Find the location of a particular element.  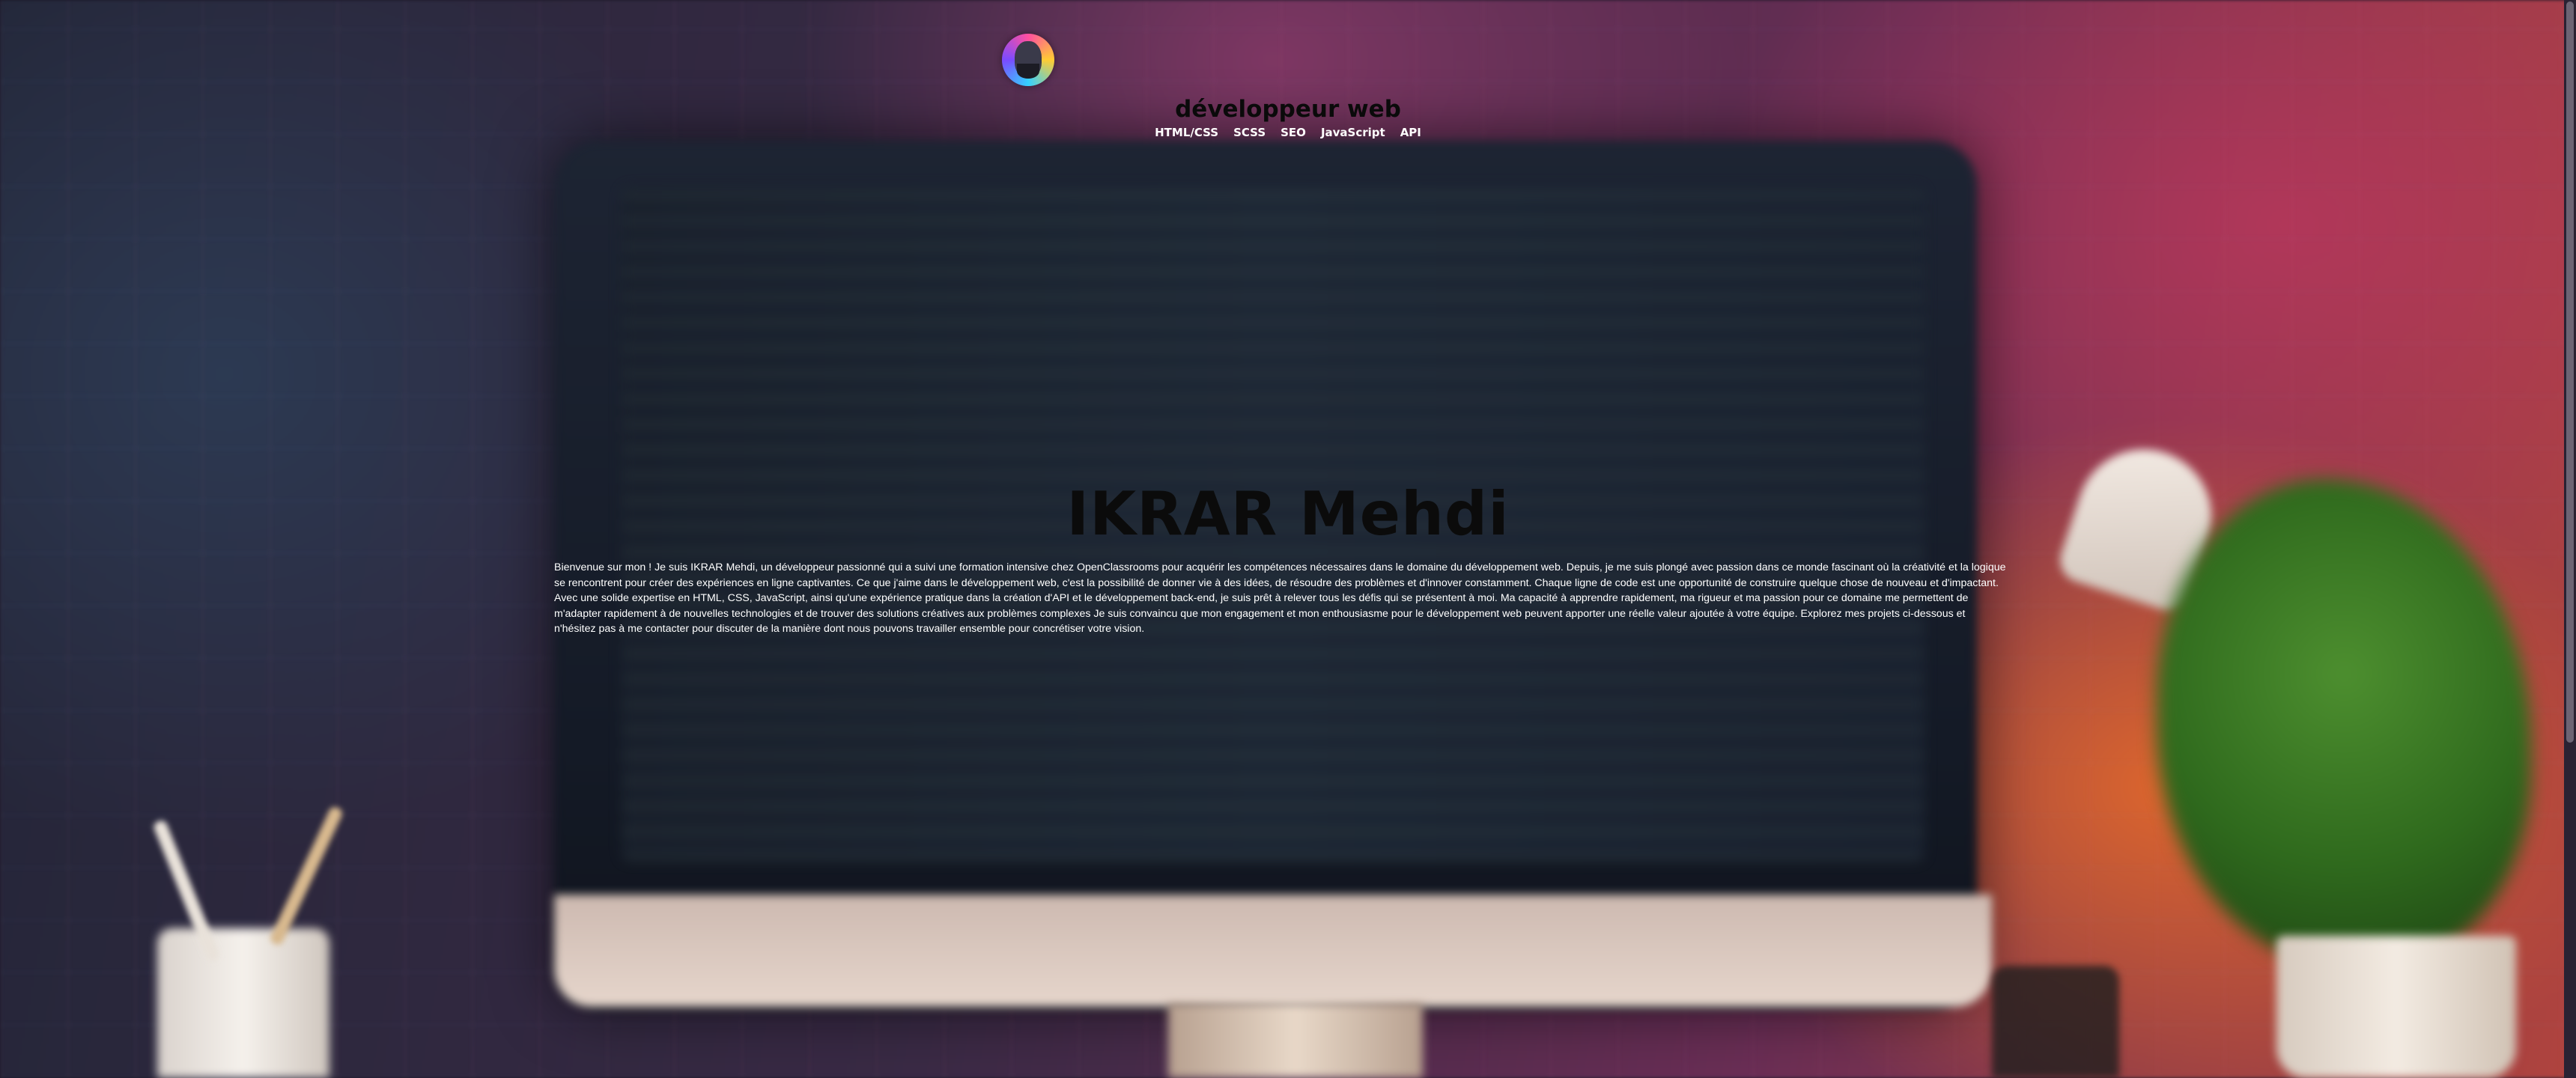

background-glass is located at coordinates (2055, 1022).